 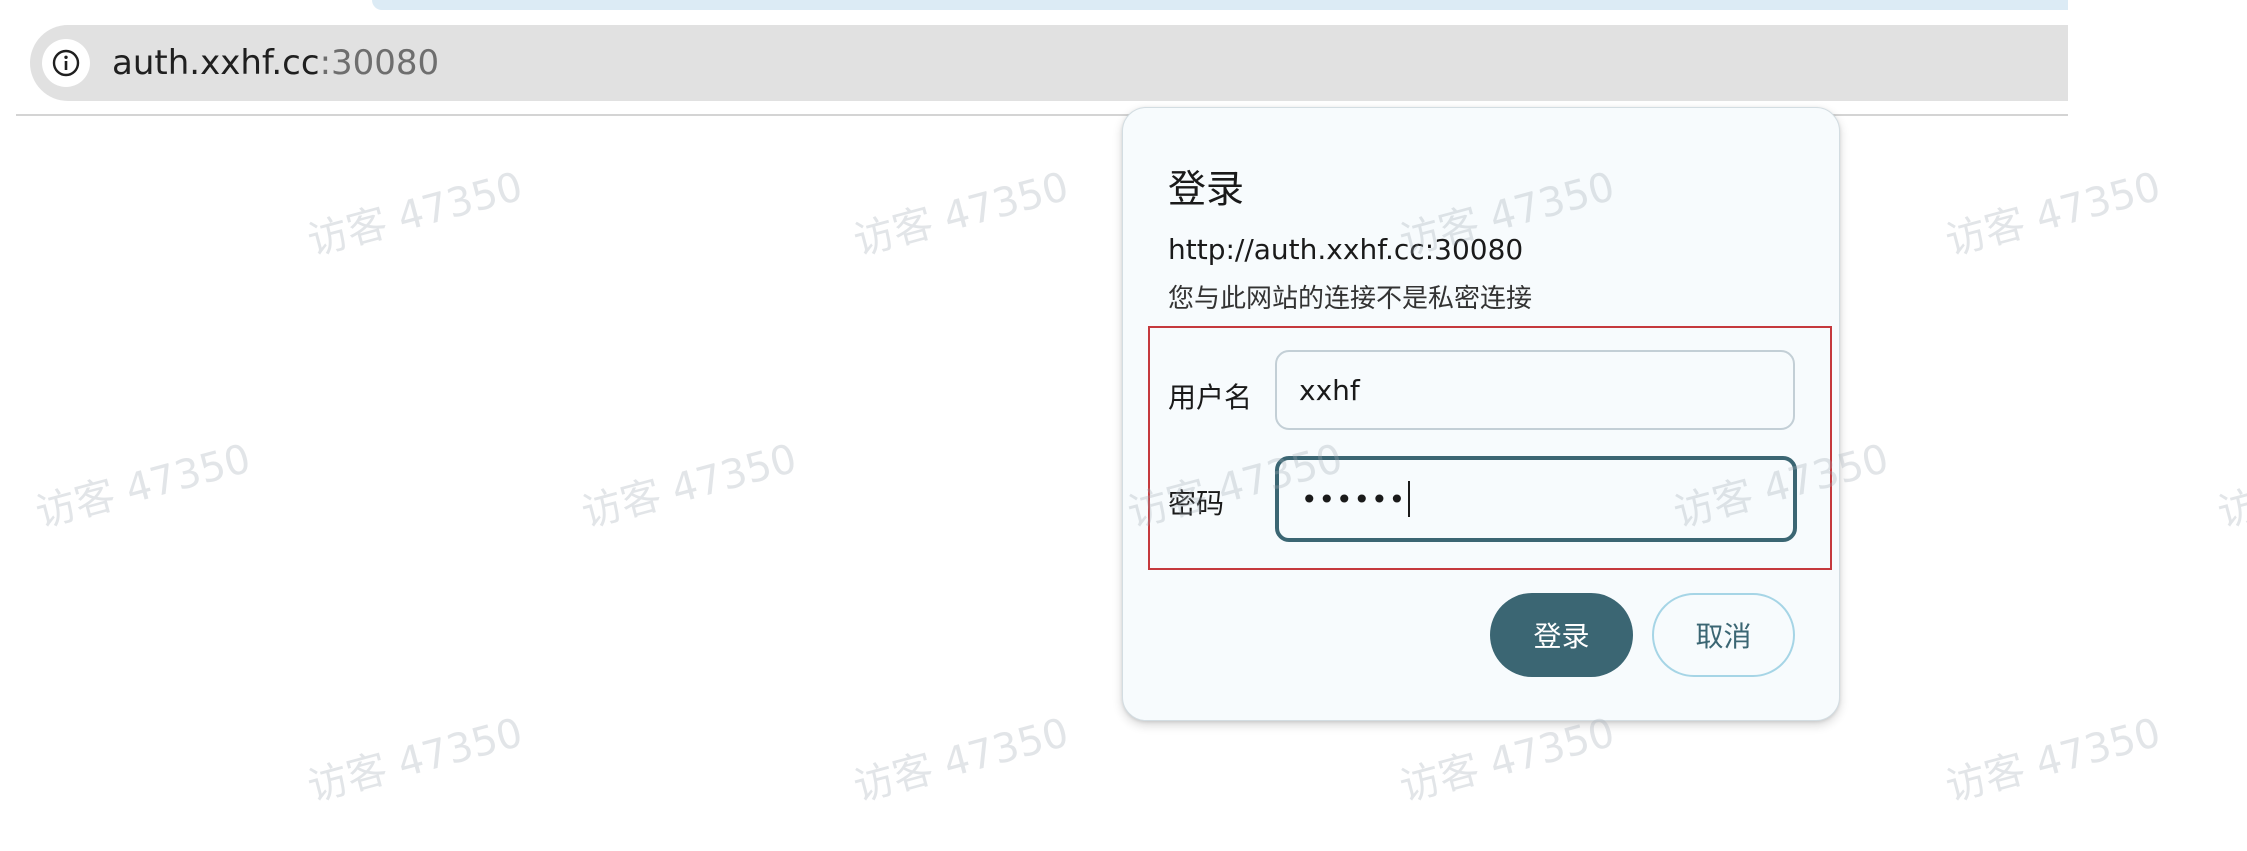 What do you see at coordinates (1329, 390) in the screenshot?
I see `username-value: xxhf` at bounding box center [1329, 390].